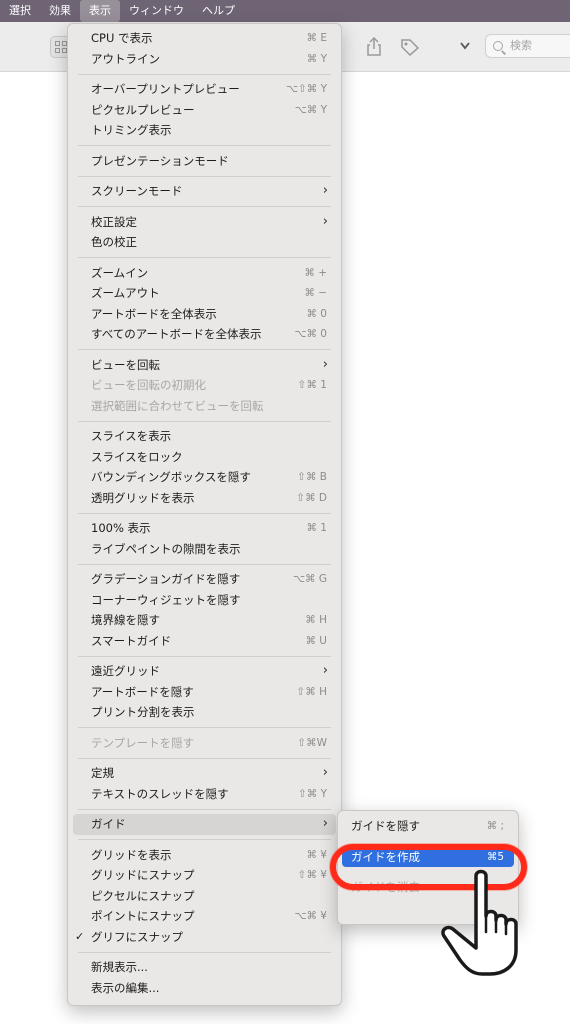  Describe the element at coordinates (204, 334) in the screenshot. I see `menu-item-fit-all-artboards: すべてのアートボードを全体表示 ⌥⌘ 0` at that location.